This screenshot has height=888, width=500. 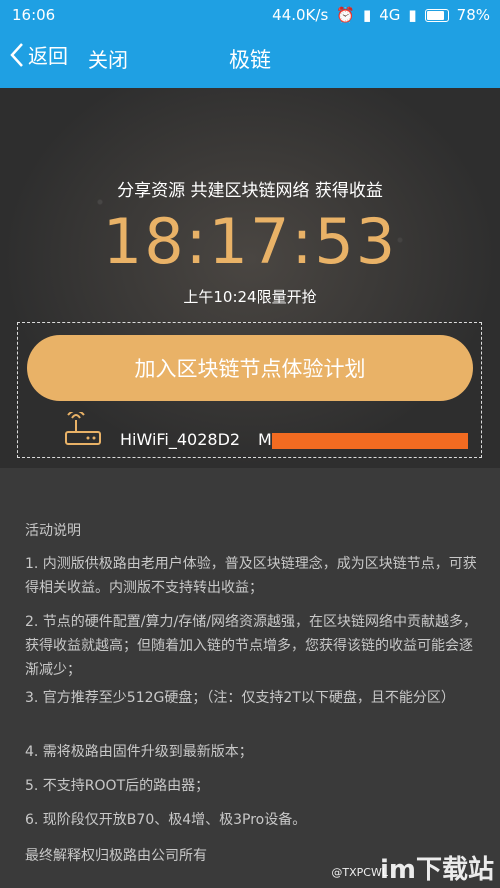 What do you see at coordinates (473, 15) in the screenshot?
I see `battery-percent: 78%` at bounding box center [473, 15].